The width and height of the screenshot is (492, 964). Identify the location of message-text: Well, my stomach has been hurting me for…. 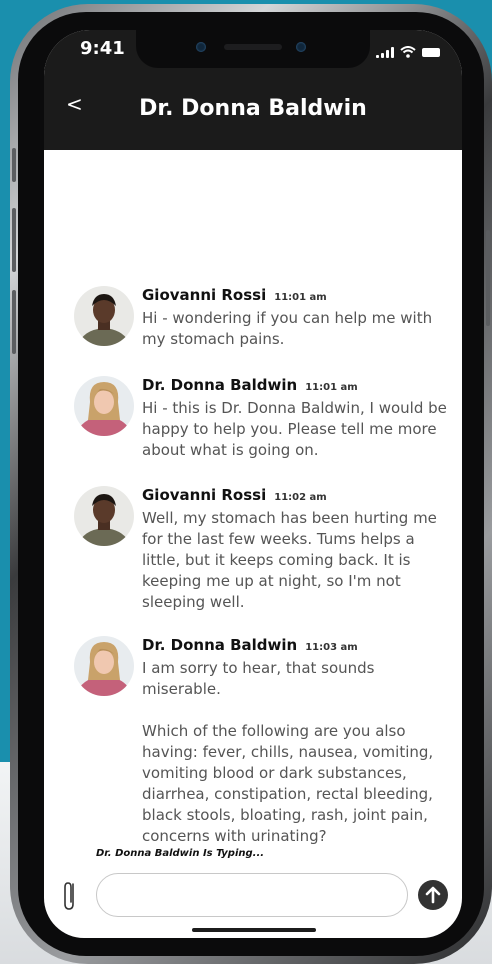
(292, 560).